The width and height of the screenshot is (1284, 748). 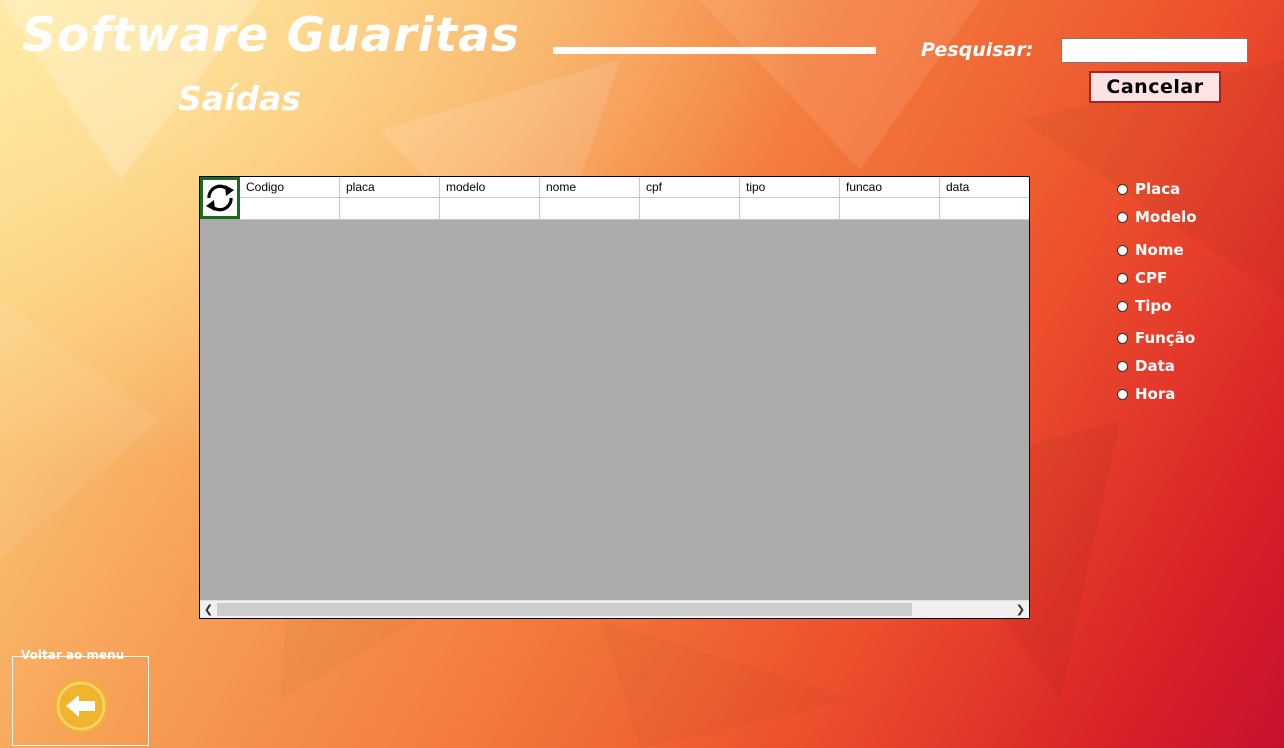 I want to click on column-header-cpf: cpf, so click(x=690, y=187).